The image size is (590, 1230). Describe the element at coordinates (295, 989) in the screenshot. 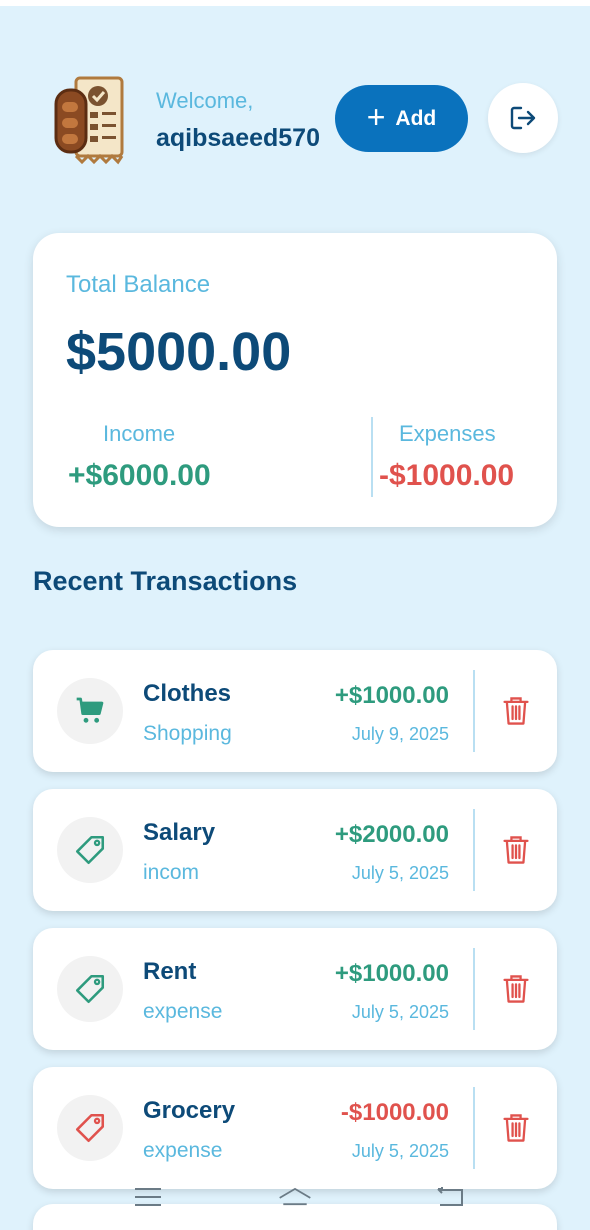

I see `transaction-item: Rent expense +$1000.00 July 5, 2025` at that location.